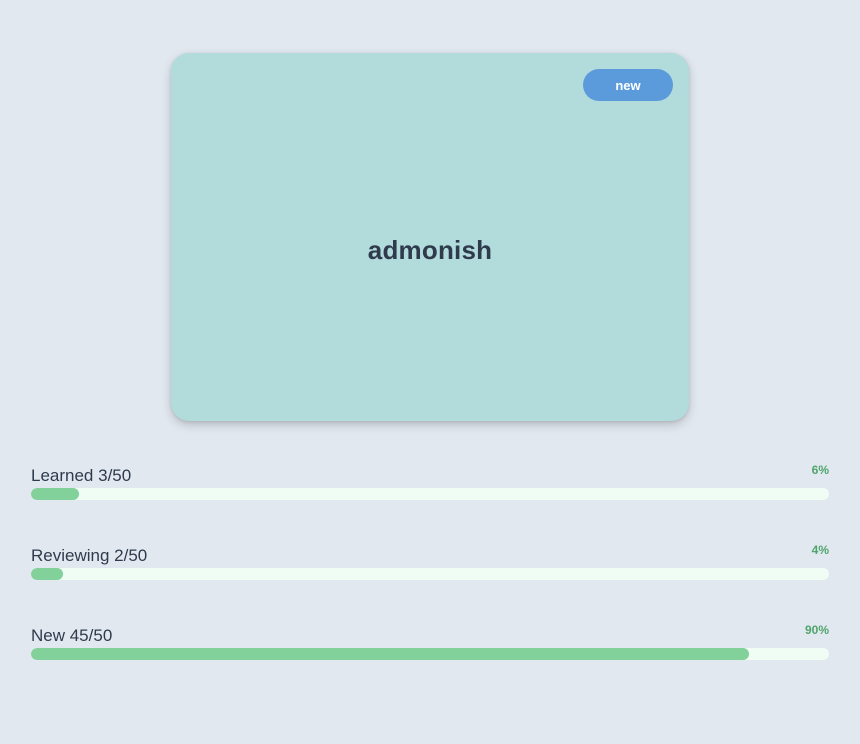 This screenshot has width=860, height=744. What do you see at coordinates (628, 85) in the screenshot?
I see `status-badge: new` at bounding box center [628, 85].